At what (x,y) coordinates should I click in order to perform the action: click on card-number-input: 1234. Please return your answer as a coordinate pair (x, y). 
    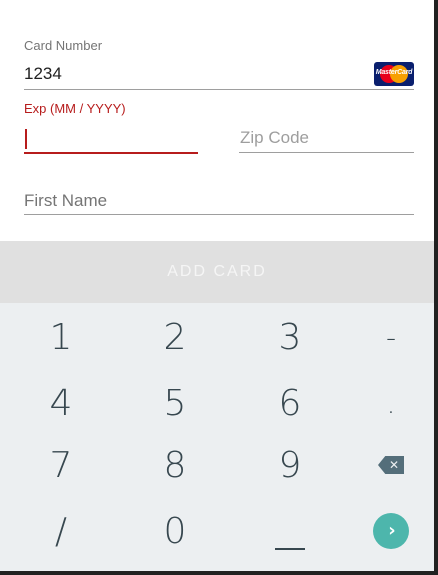
    Looking at the image, I should click on (43, 74).